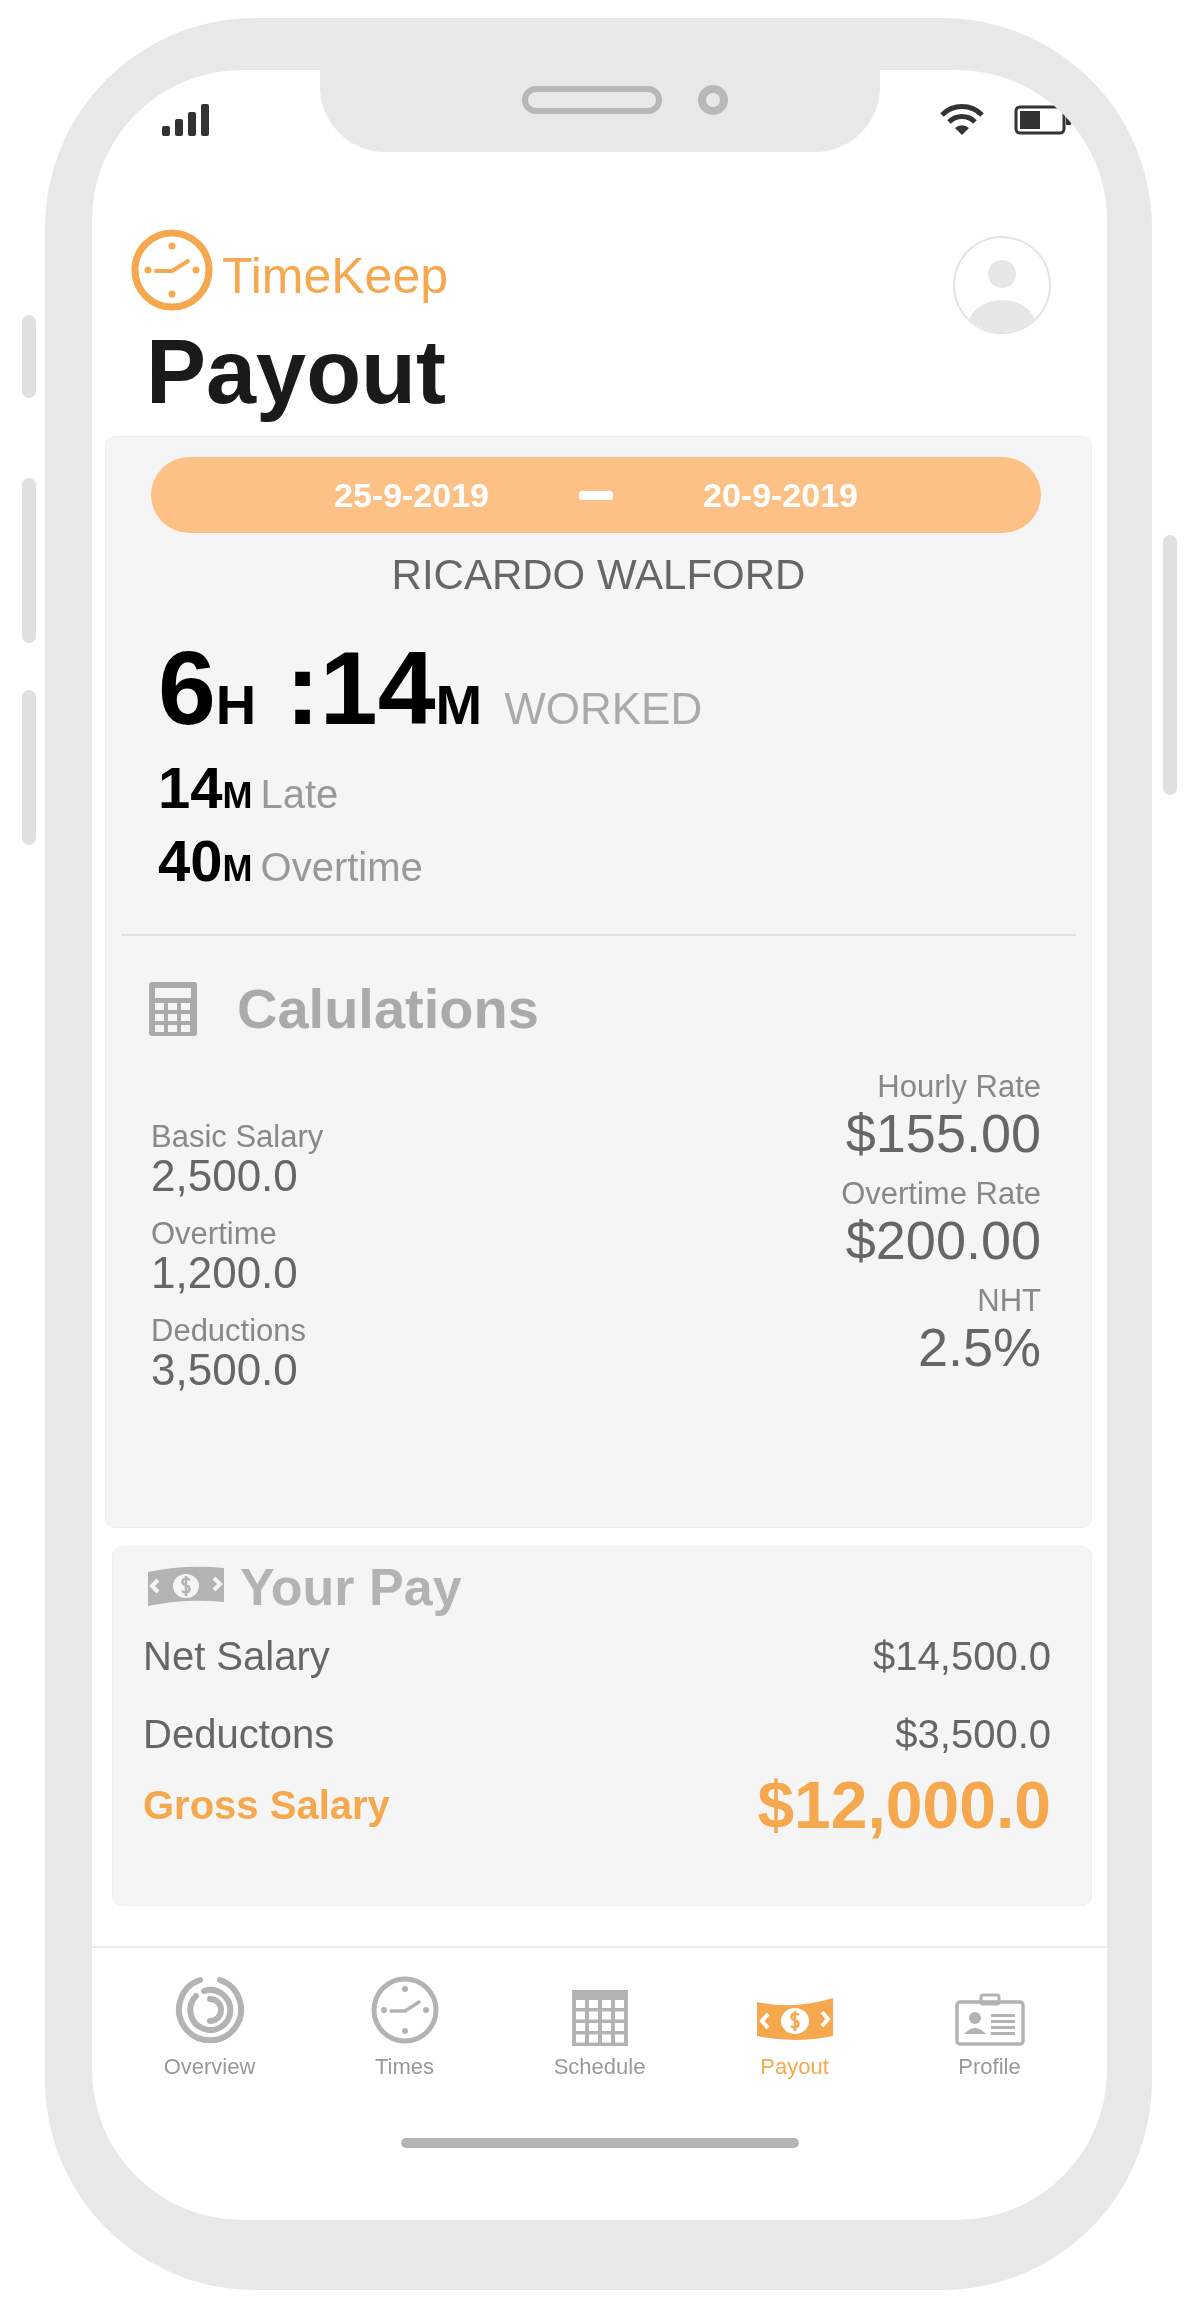 This screenshot has width=1198, height=2311. I want to click on date-range-bar: 25-9-2019 20-9-2019, so click(596, 495).